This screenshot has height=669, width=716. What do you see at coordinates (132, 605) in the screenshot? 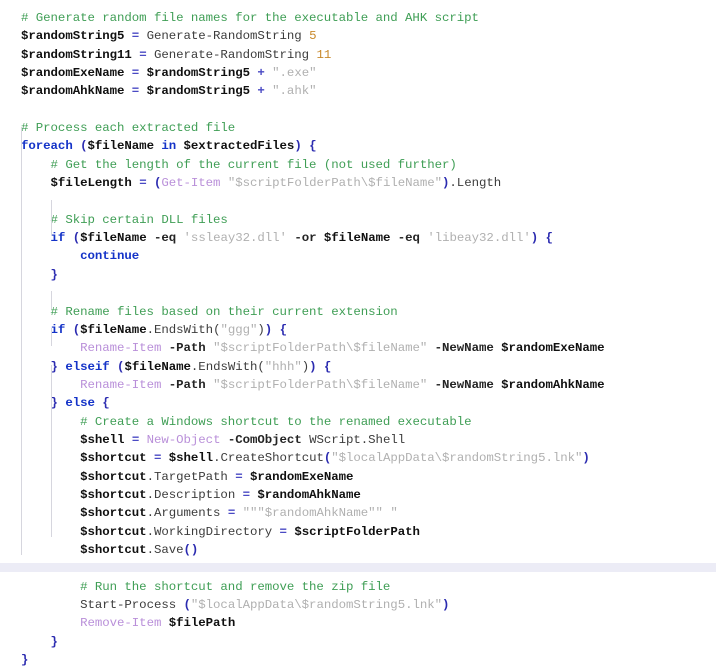
I see `code-token: Start-Process` at bounding box center [132, 605].